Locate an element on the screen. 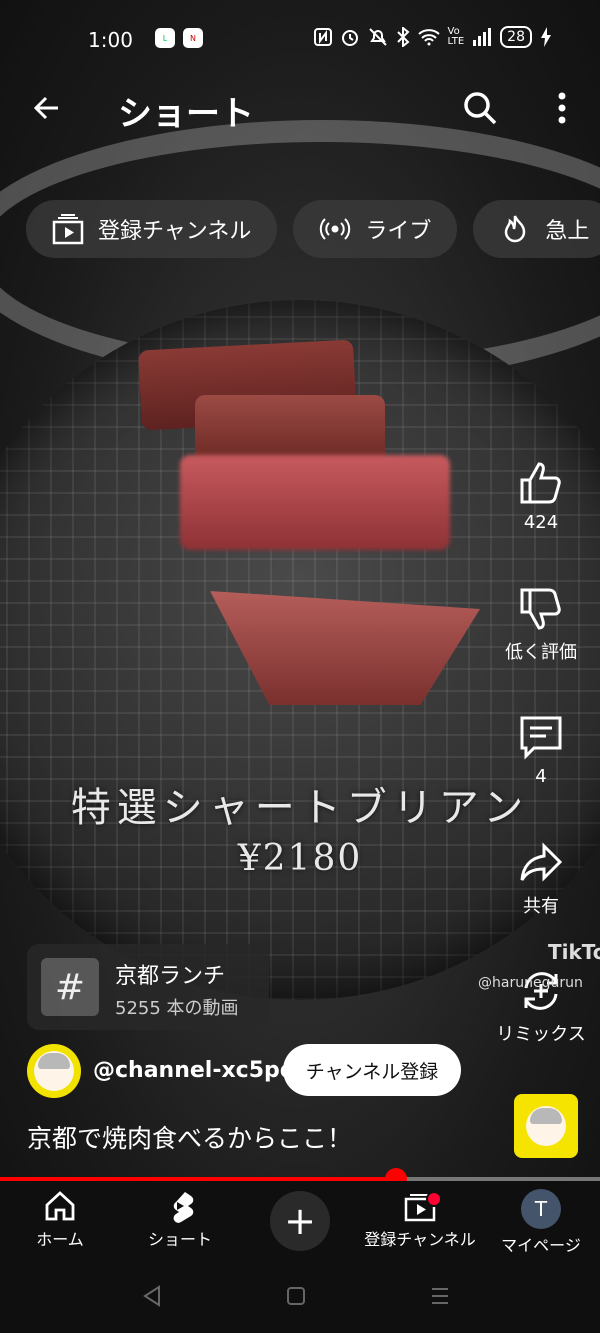 The height and width of the screenshot is (1333, 600). like-button: 424 is located at coordinates (541, 496).